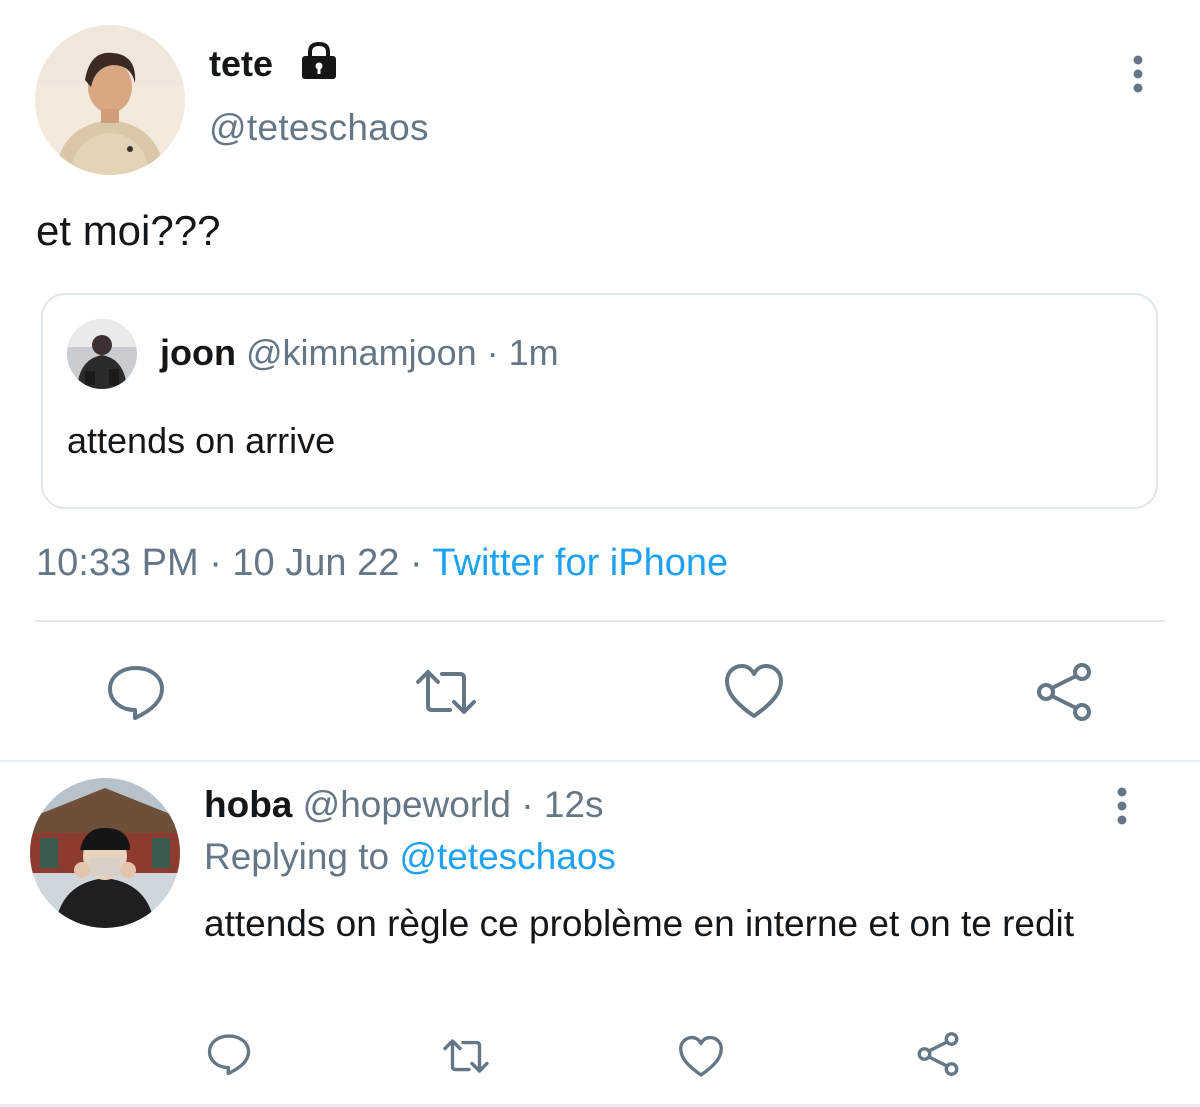  I want to click on handle: @teteschaos, so click(319, 128).